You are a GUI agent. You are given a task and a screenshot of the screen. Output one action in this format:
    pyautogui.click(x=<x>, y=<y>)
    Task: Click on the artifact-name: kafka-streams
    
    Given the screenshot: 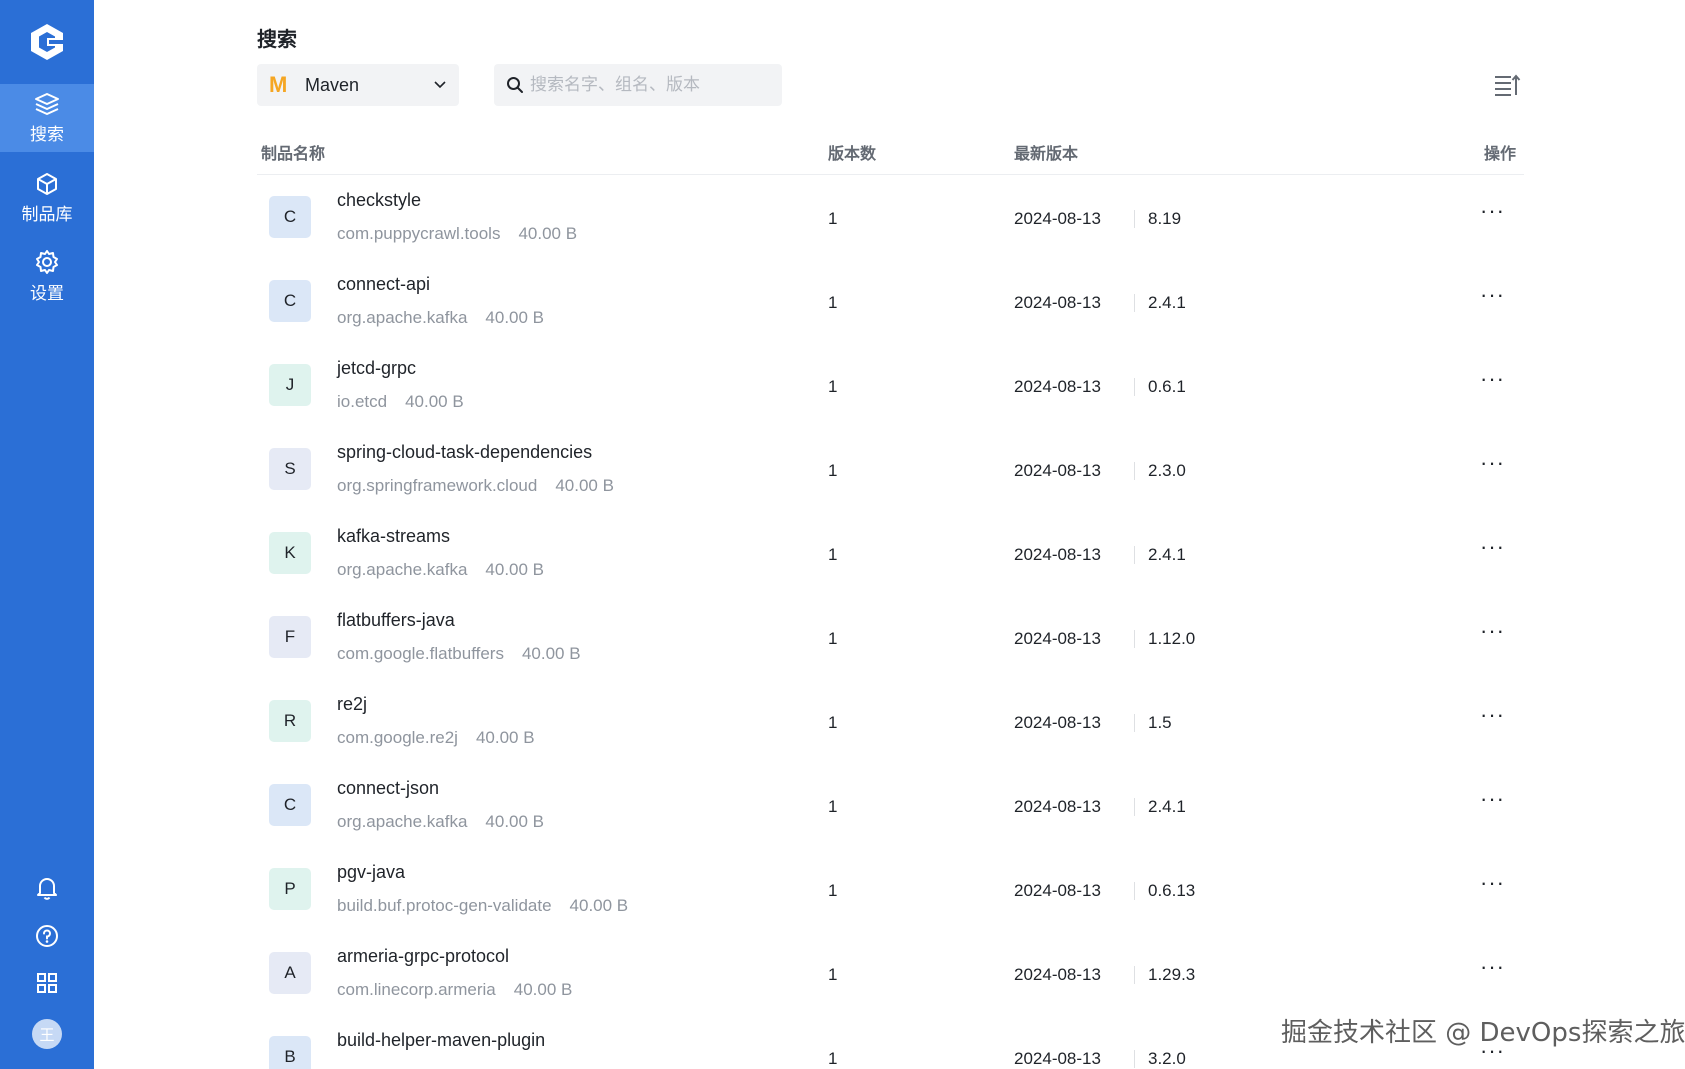 What is the action you would take?
    pyautogui.click(x=393, y=536)
    